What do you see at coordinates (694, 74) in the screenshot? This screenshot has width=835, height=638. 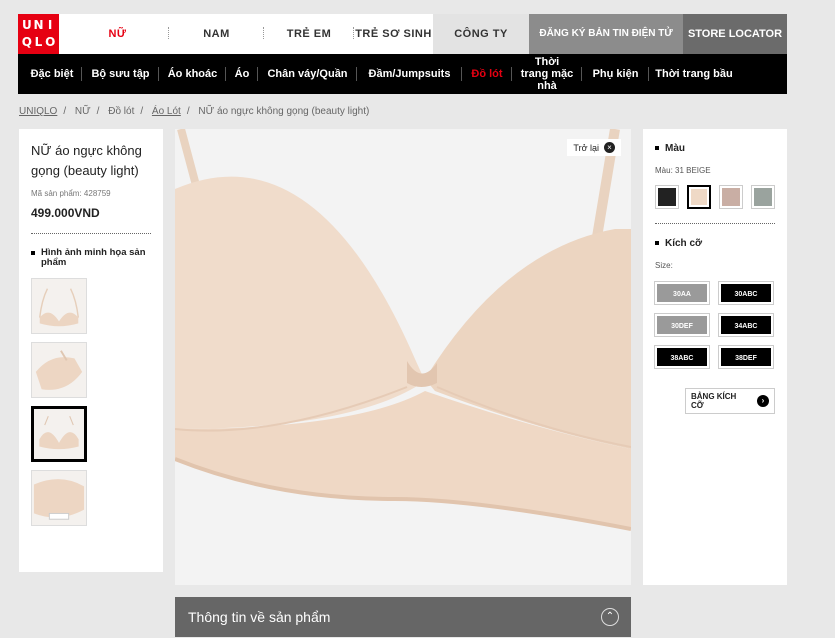 I see `category-maternity: Thời trang bầu` at bounding box center [694, 74].